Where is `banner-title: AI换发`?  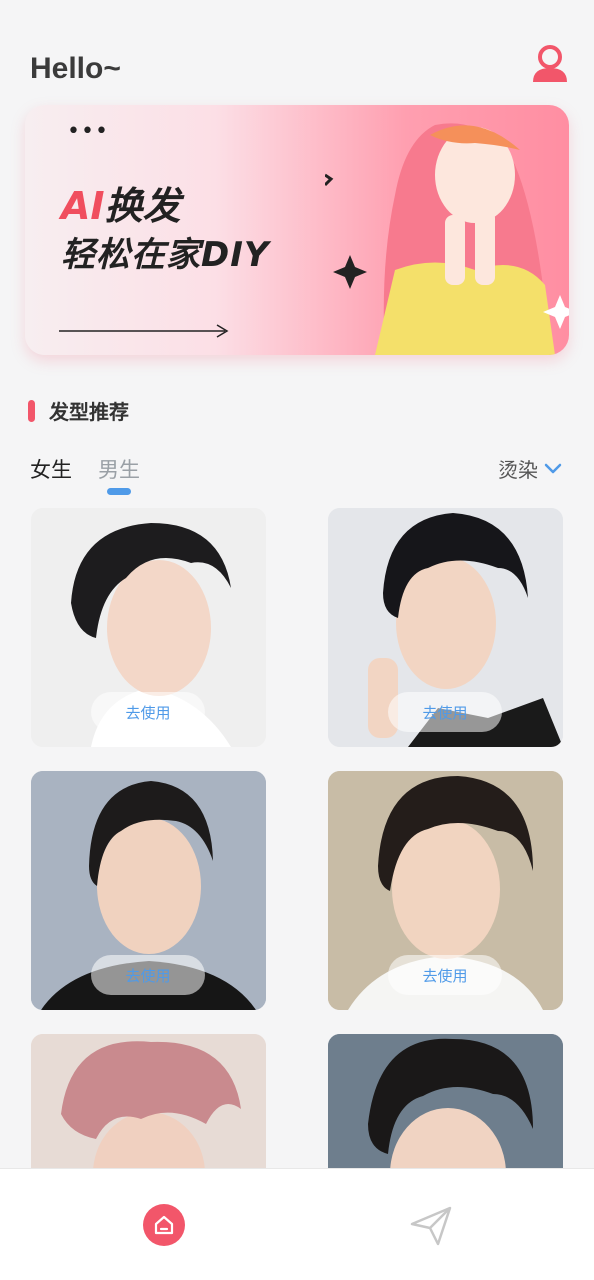
banner-title: AI换发 is located at coordinates (121, 202).